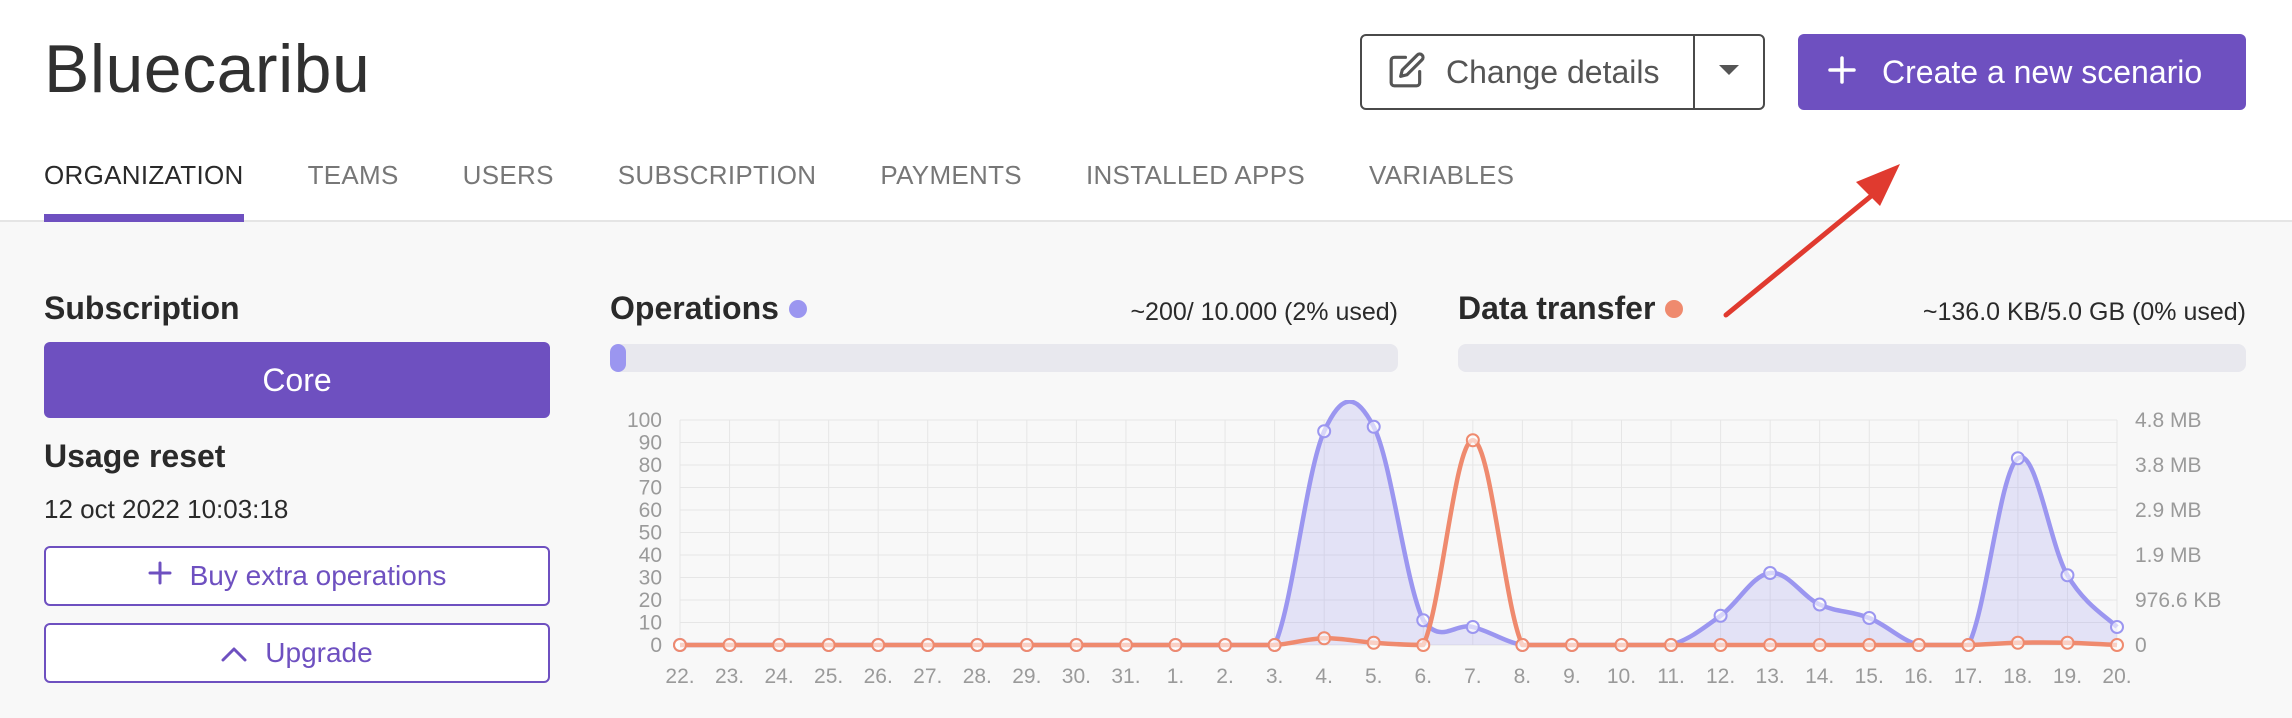  I want to click on right-axis-tick-label: 3.8 MB, so click(2168, 465).